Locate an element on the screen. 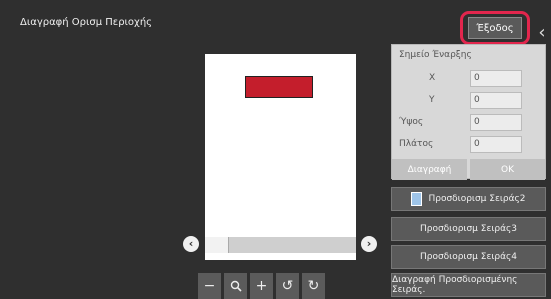 The width and height of the screenshot is (551, 299). zoom-in-icon: + is located at coordinates (261, 286).